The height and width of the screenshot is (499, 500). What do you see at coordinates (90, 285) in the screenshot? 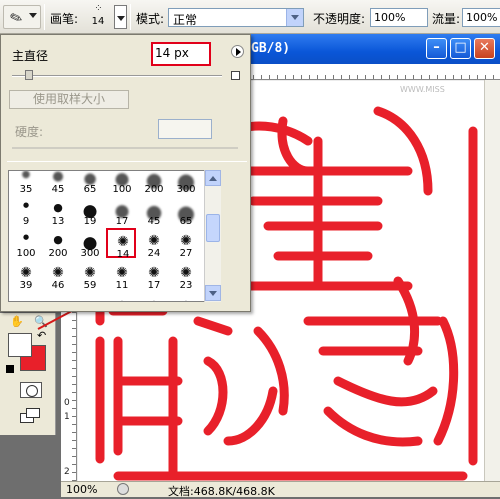
I see `brush-size-label: 59` at bounding box center [90, 285].